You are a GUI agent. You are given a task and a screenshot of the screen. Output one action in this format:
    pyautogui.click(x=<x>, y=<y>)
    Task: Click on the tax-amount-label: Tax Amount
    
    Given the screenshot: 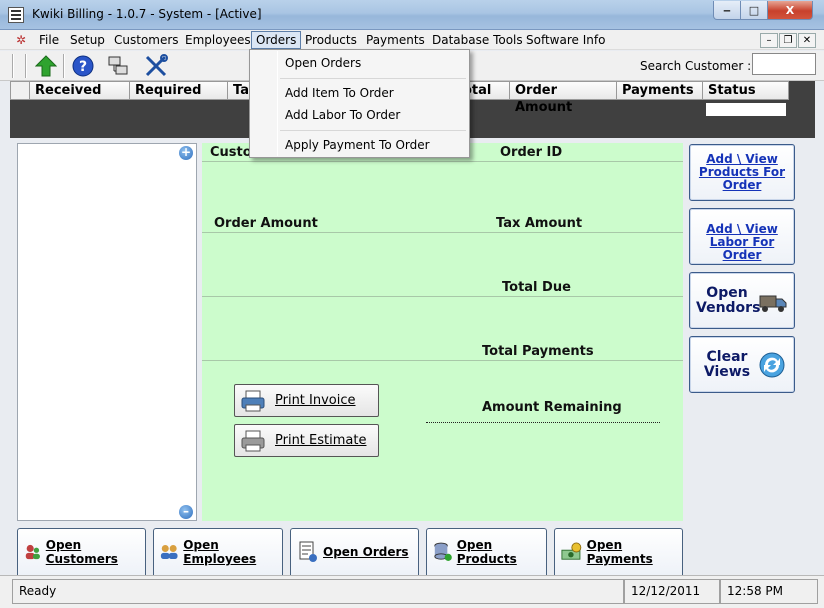 What is the action you would take?
    pyautogui.click(x=539, y=223)
    